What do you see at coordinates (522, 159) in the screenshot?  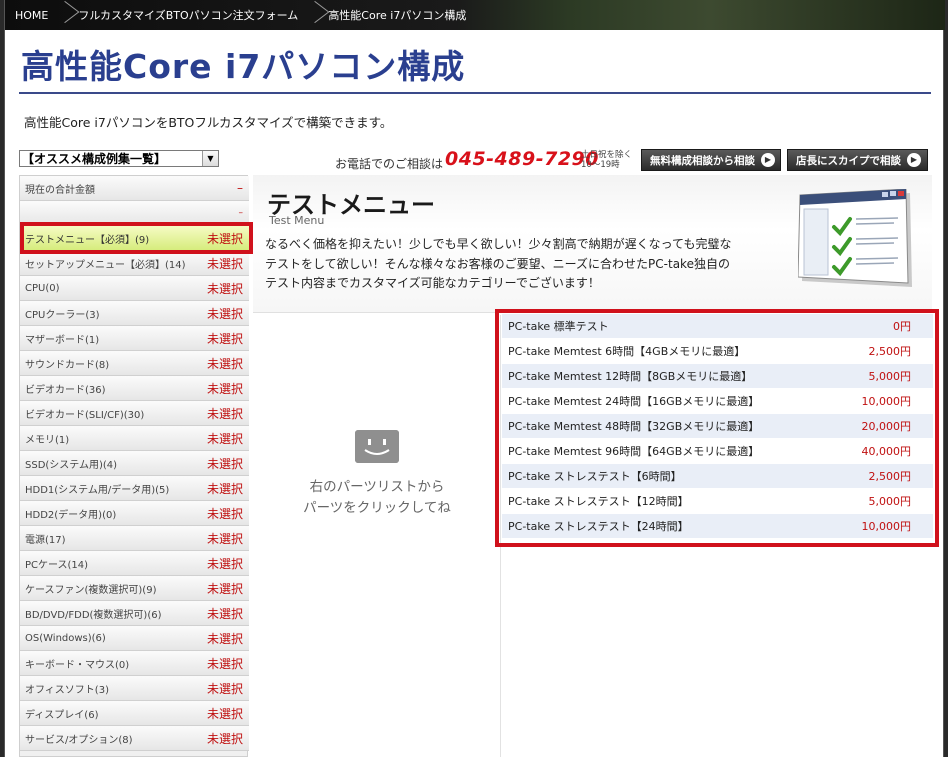 I see `phone-number: 045-489-7290` at bounding box center [522, 159].